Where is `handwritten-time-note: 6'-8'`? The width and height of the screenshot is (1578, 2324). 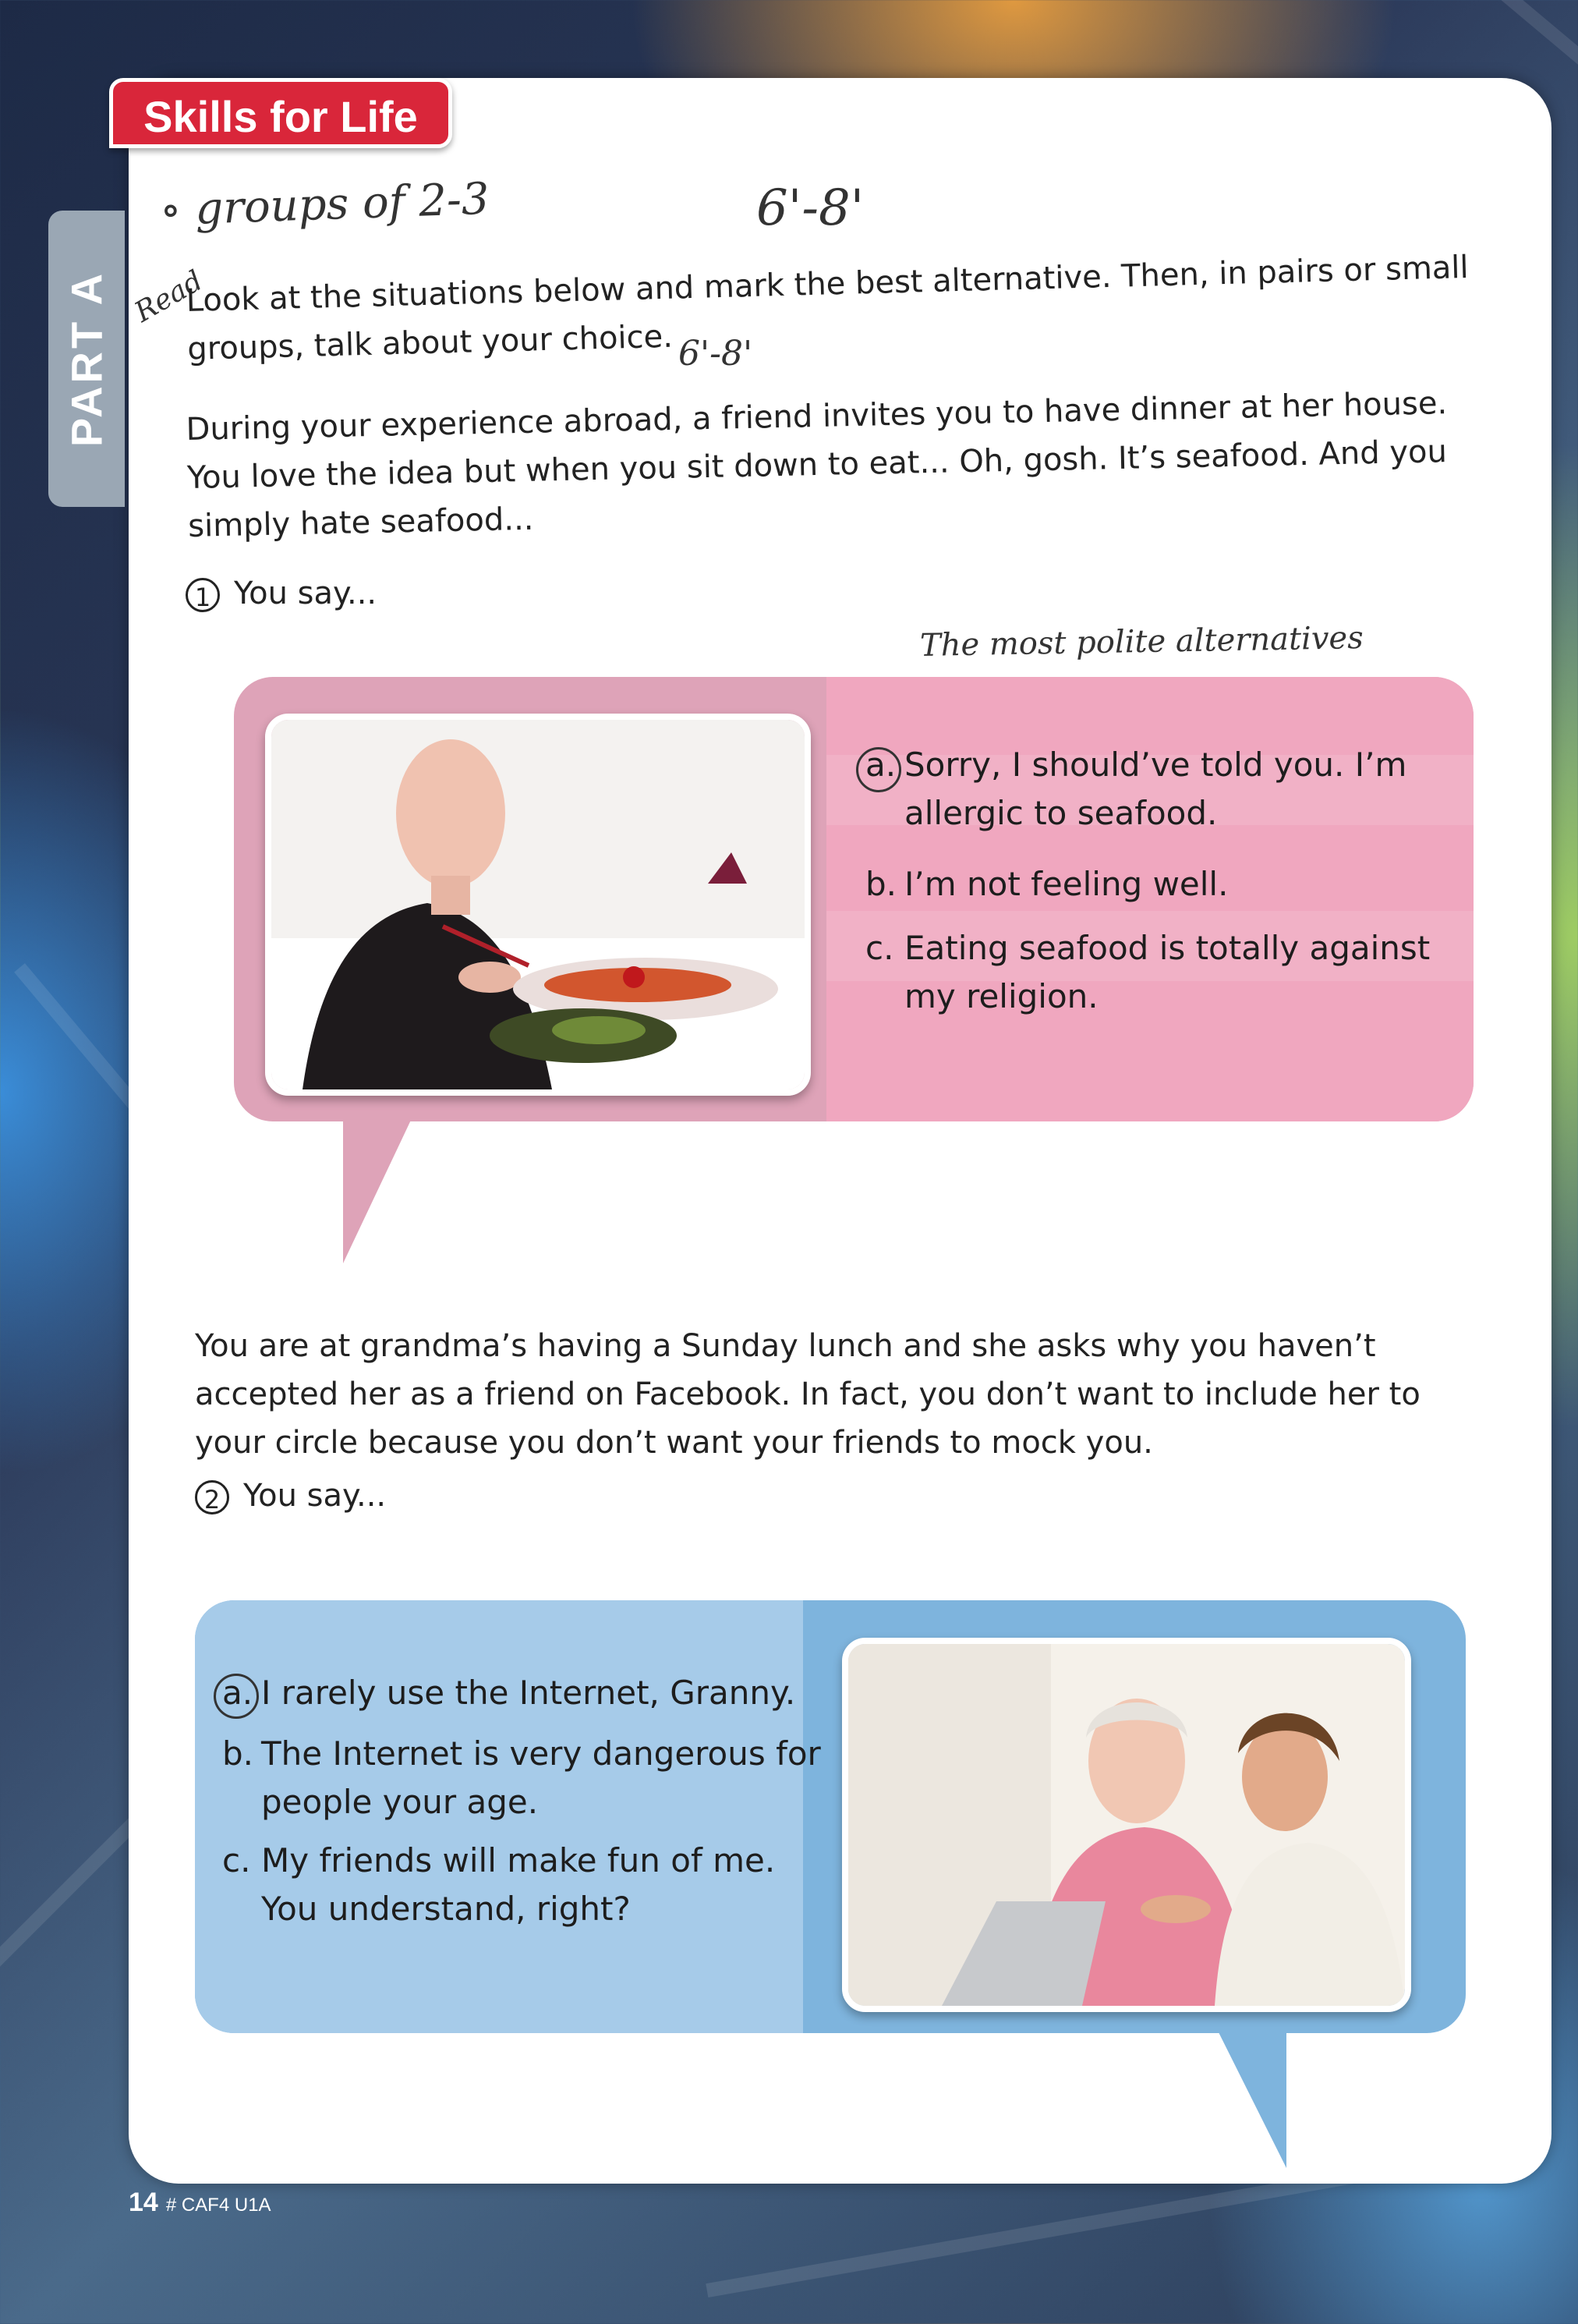 handwritten-time-note: 6'-8' is located at coordinates (811, 208).